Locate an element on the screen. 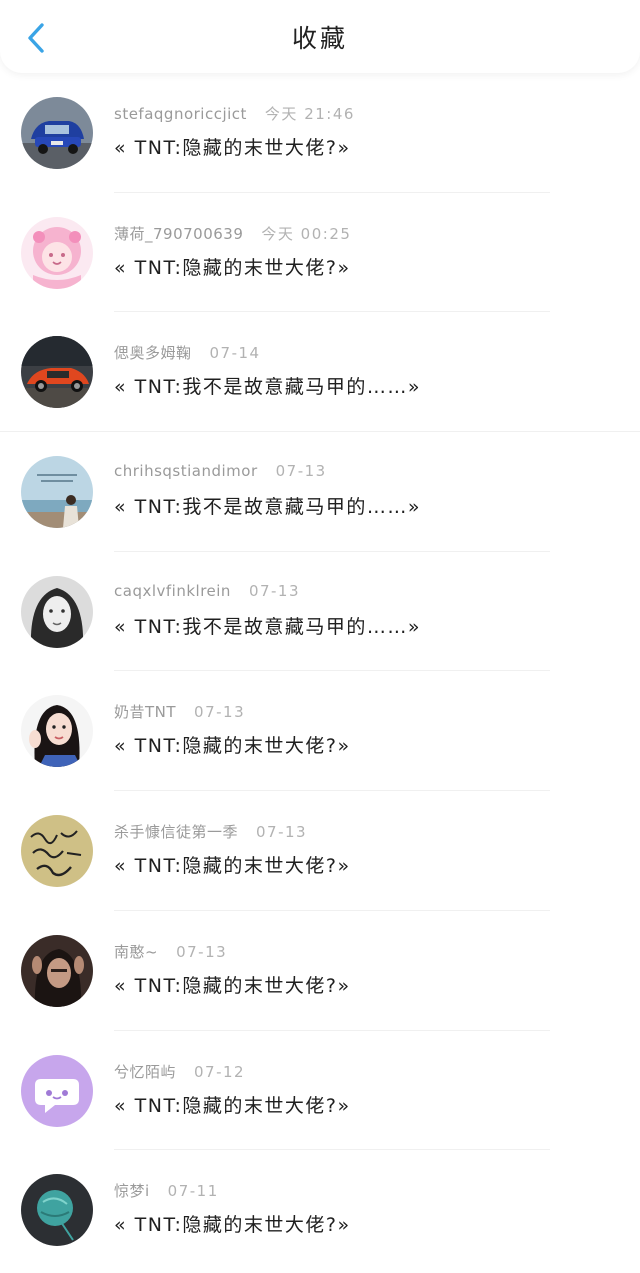 The image size is (640, 1273). item-meta: 薄荷_790700639 今天 00:25 is located at coordinates (232, 233).